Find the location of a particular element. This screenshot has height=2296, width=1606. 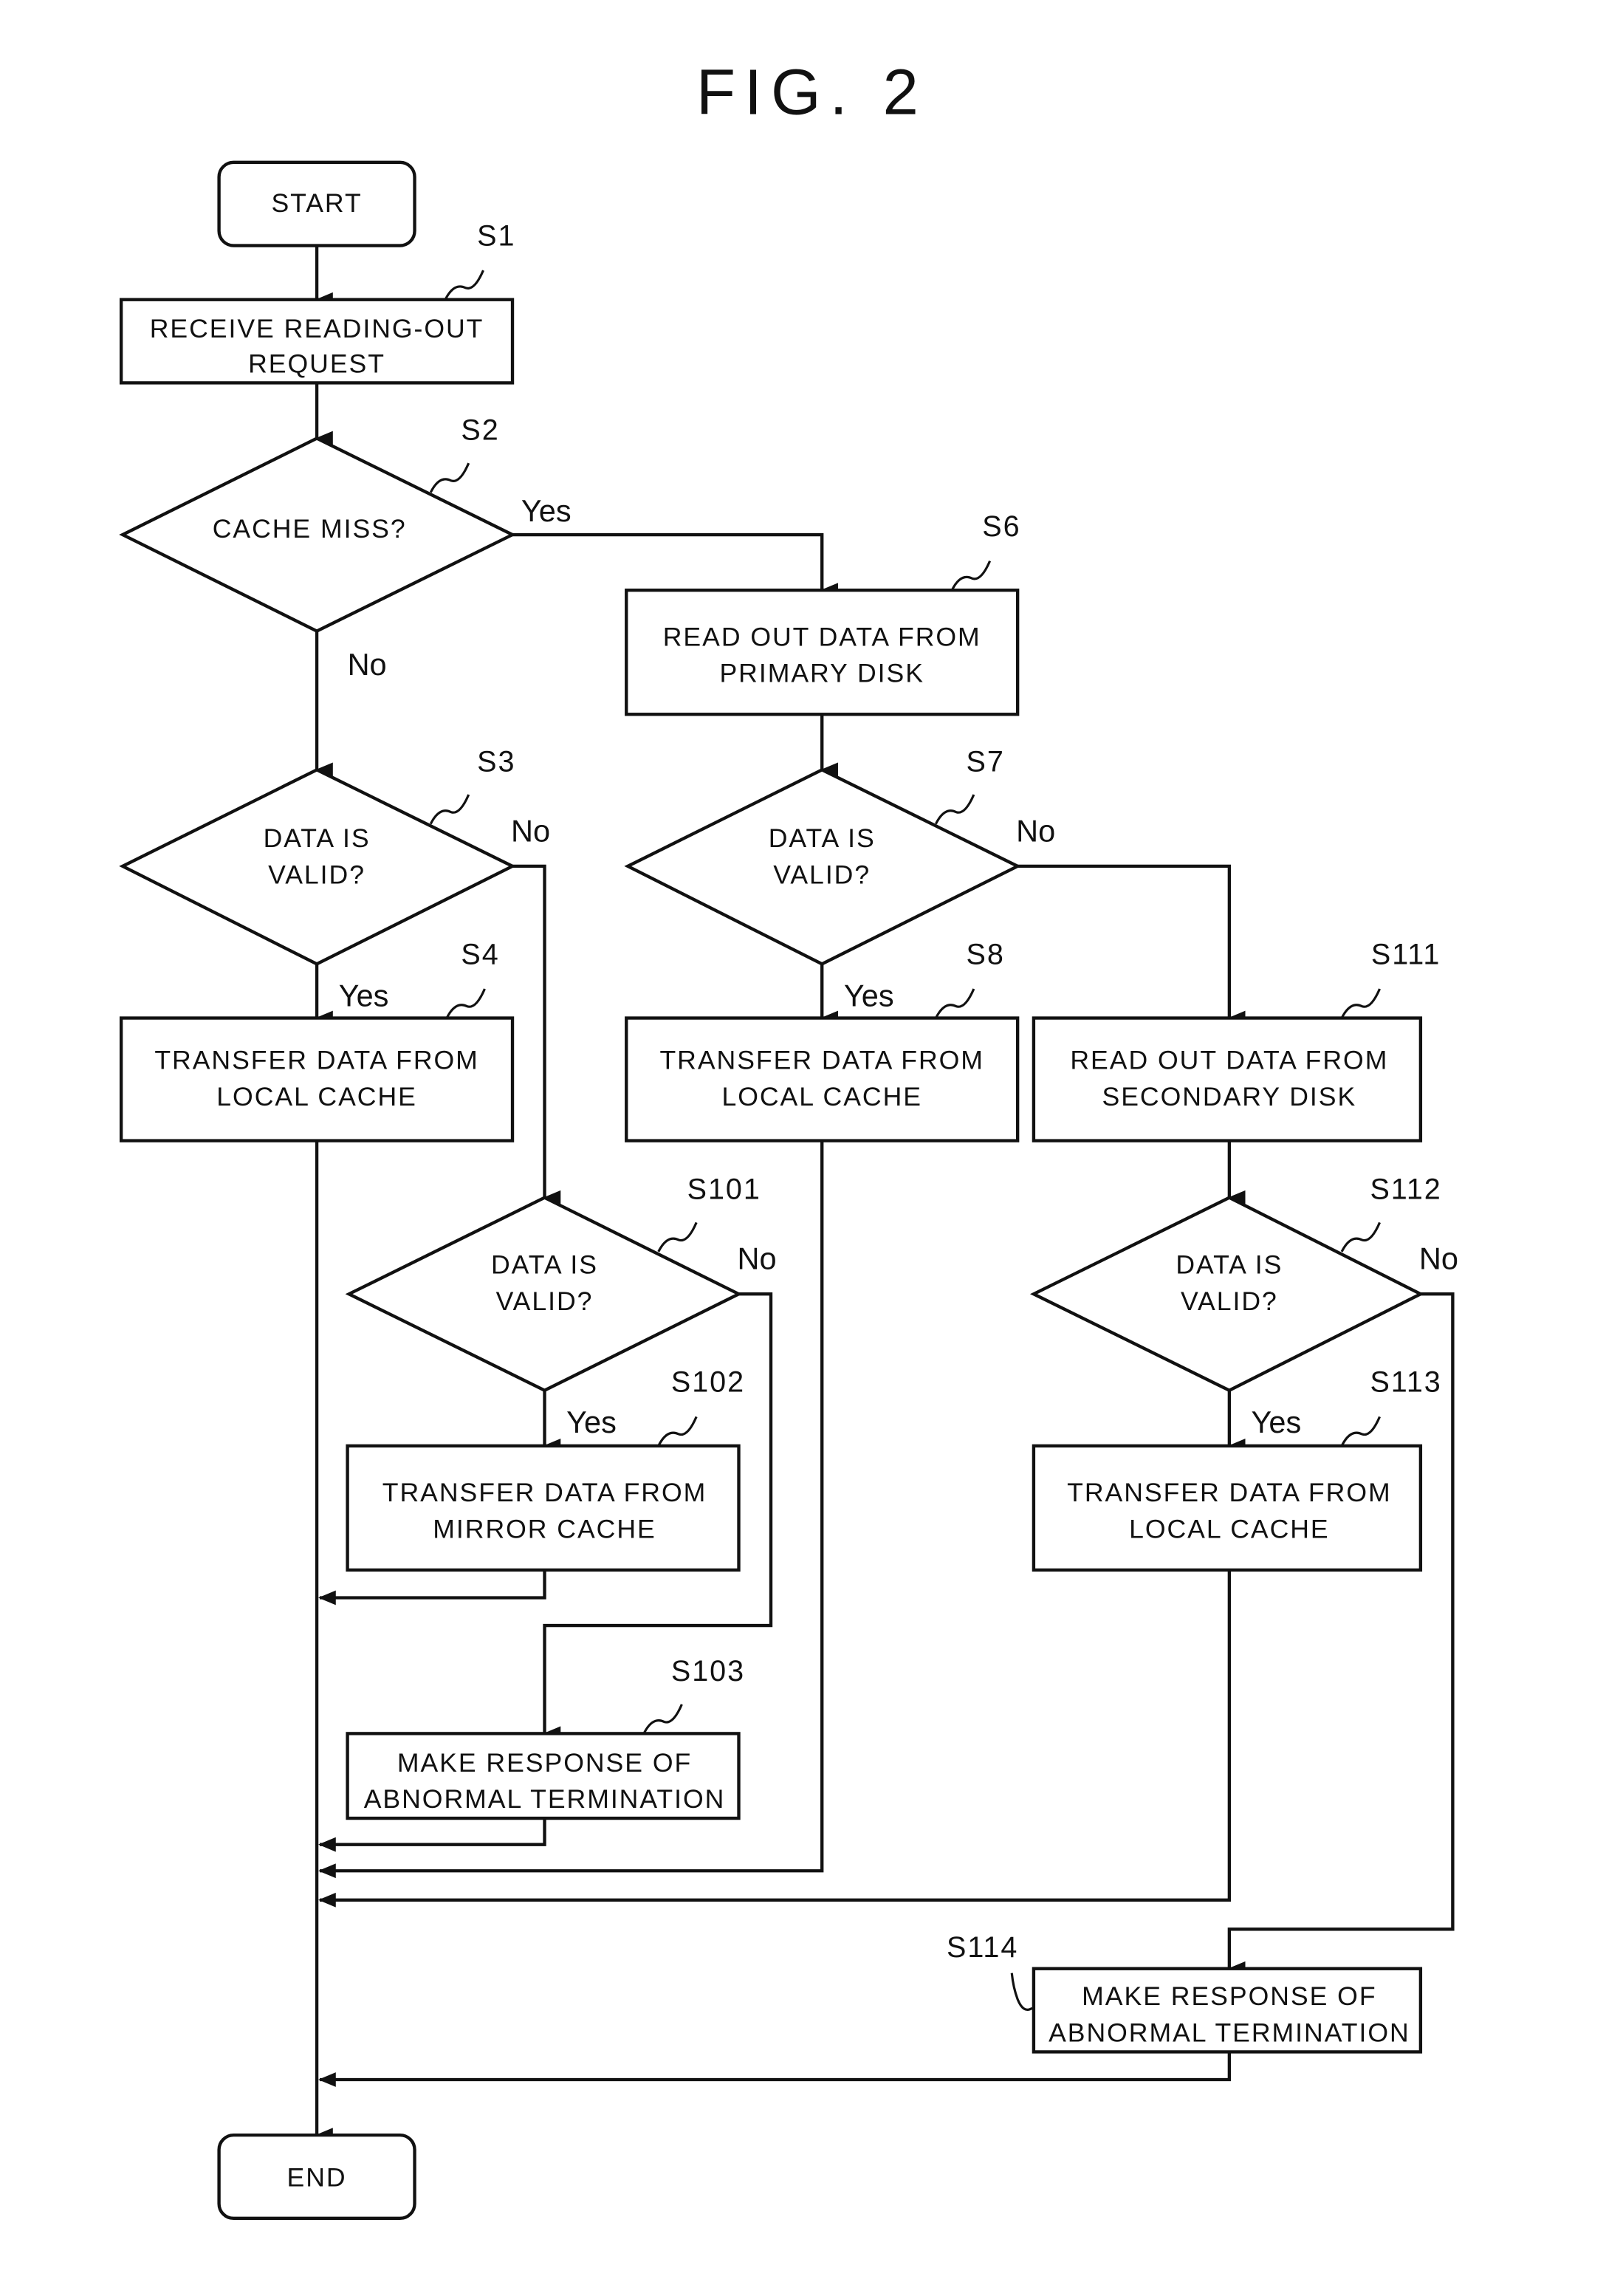

s6-leader is located at coordinates (971, 576).